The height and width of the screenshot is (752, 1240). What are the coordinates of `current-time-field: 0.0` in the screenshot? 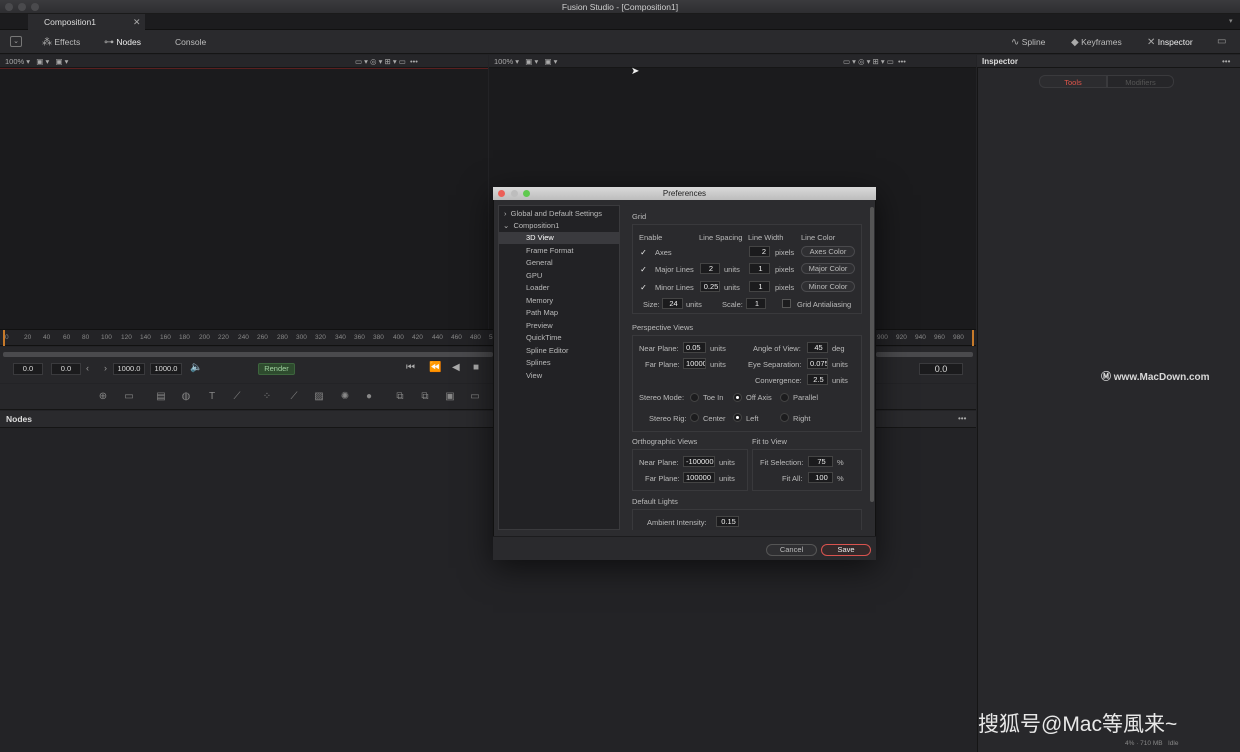 It's located at (941, 369).